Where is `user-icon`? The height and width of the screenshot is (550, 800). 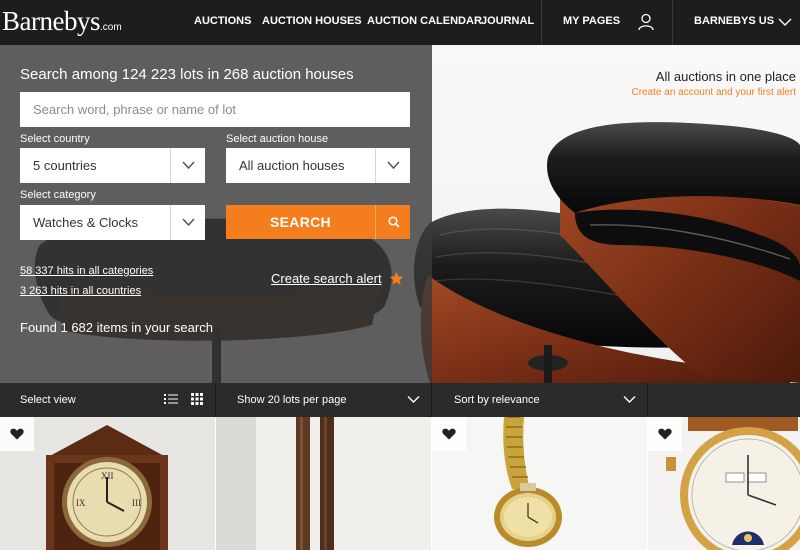 user-icon is located at coordinates (646, 22).